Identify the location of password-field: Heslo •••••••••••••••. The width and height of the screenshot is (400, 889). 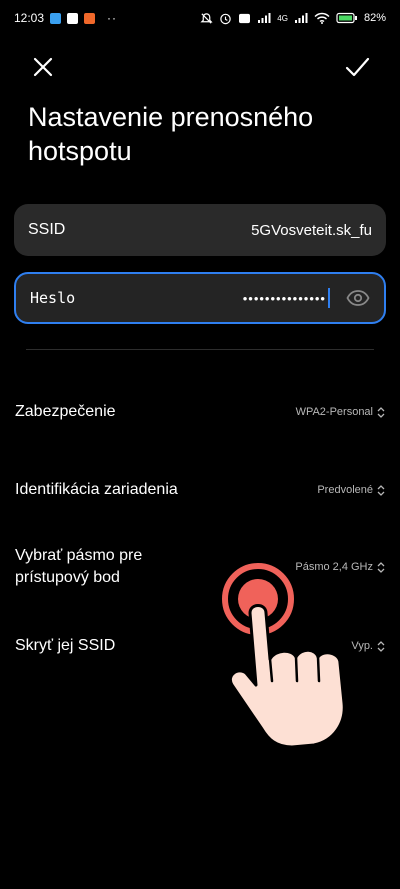
(200, 298).